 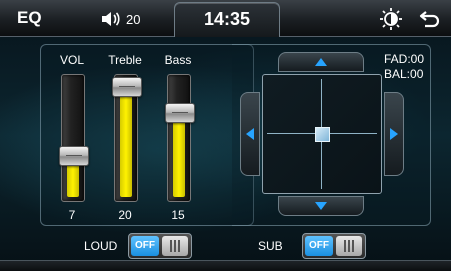 What do you see at coordinates (180, 113) in the screenshot?
I see `bass-slider-knob` at bounding box center [180, 113].